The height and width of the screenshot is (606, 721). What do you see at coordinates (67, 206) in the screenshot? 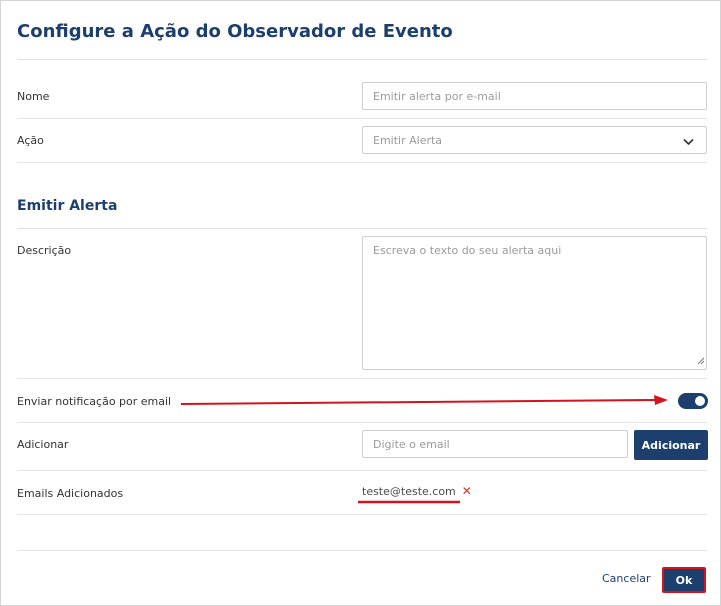
I see `section-title: Emitir Alerta` at bounding box center [67, 206].